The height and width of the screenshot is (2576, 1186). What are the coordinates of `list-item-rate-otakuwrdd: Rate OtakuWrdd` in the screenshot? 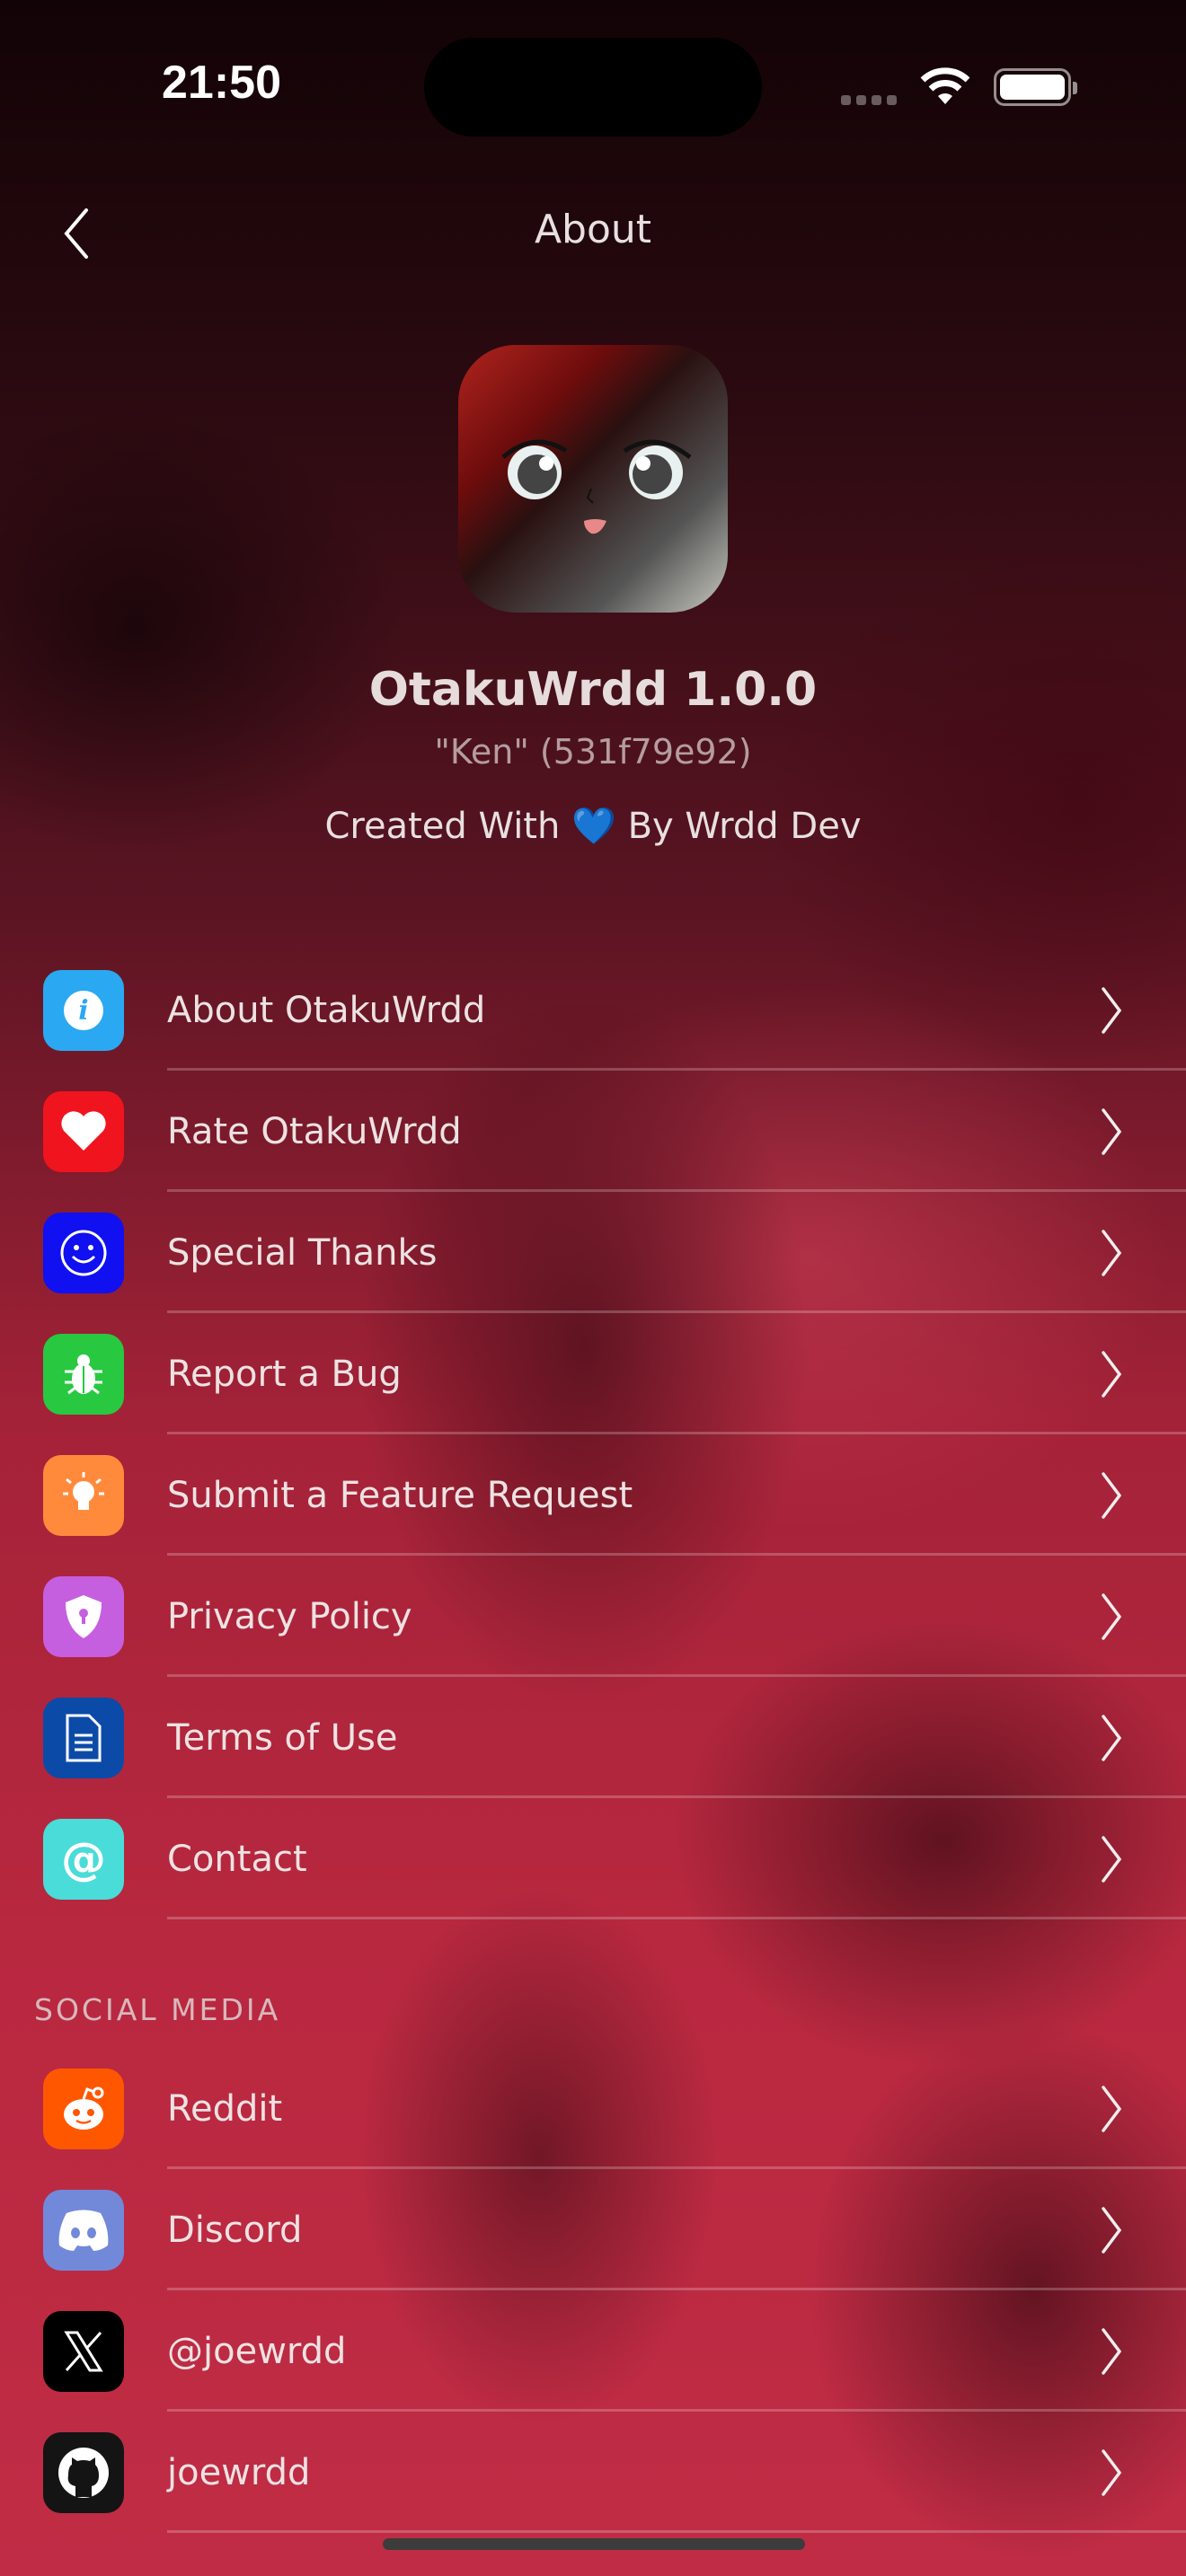 It's located at (593, 1131).